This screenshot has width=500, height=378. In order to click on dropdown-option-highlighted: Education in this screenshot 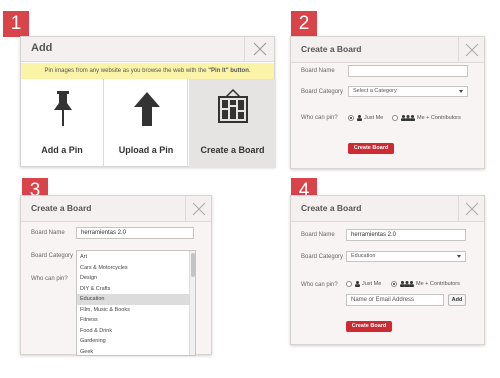, I will do `click(133, 299)`.